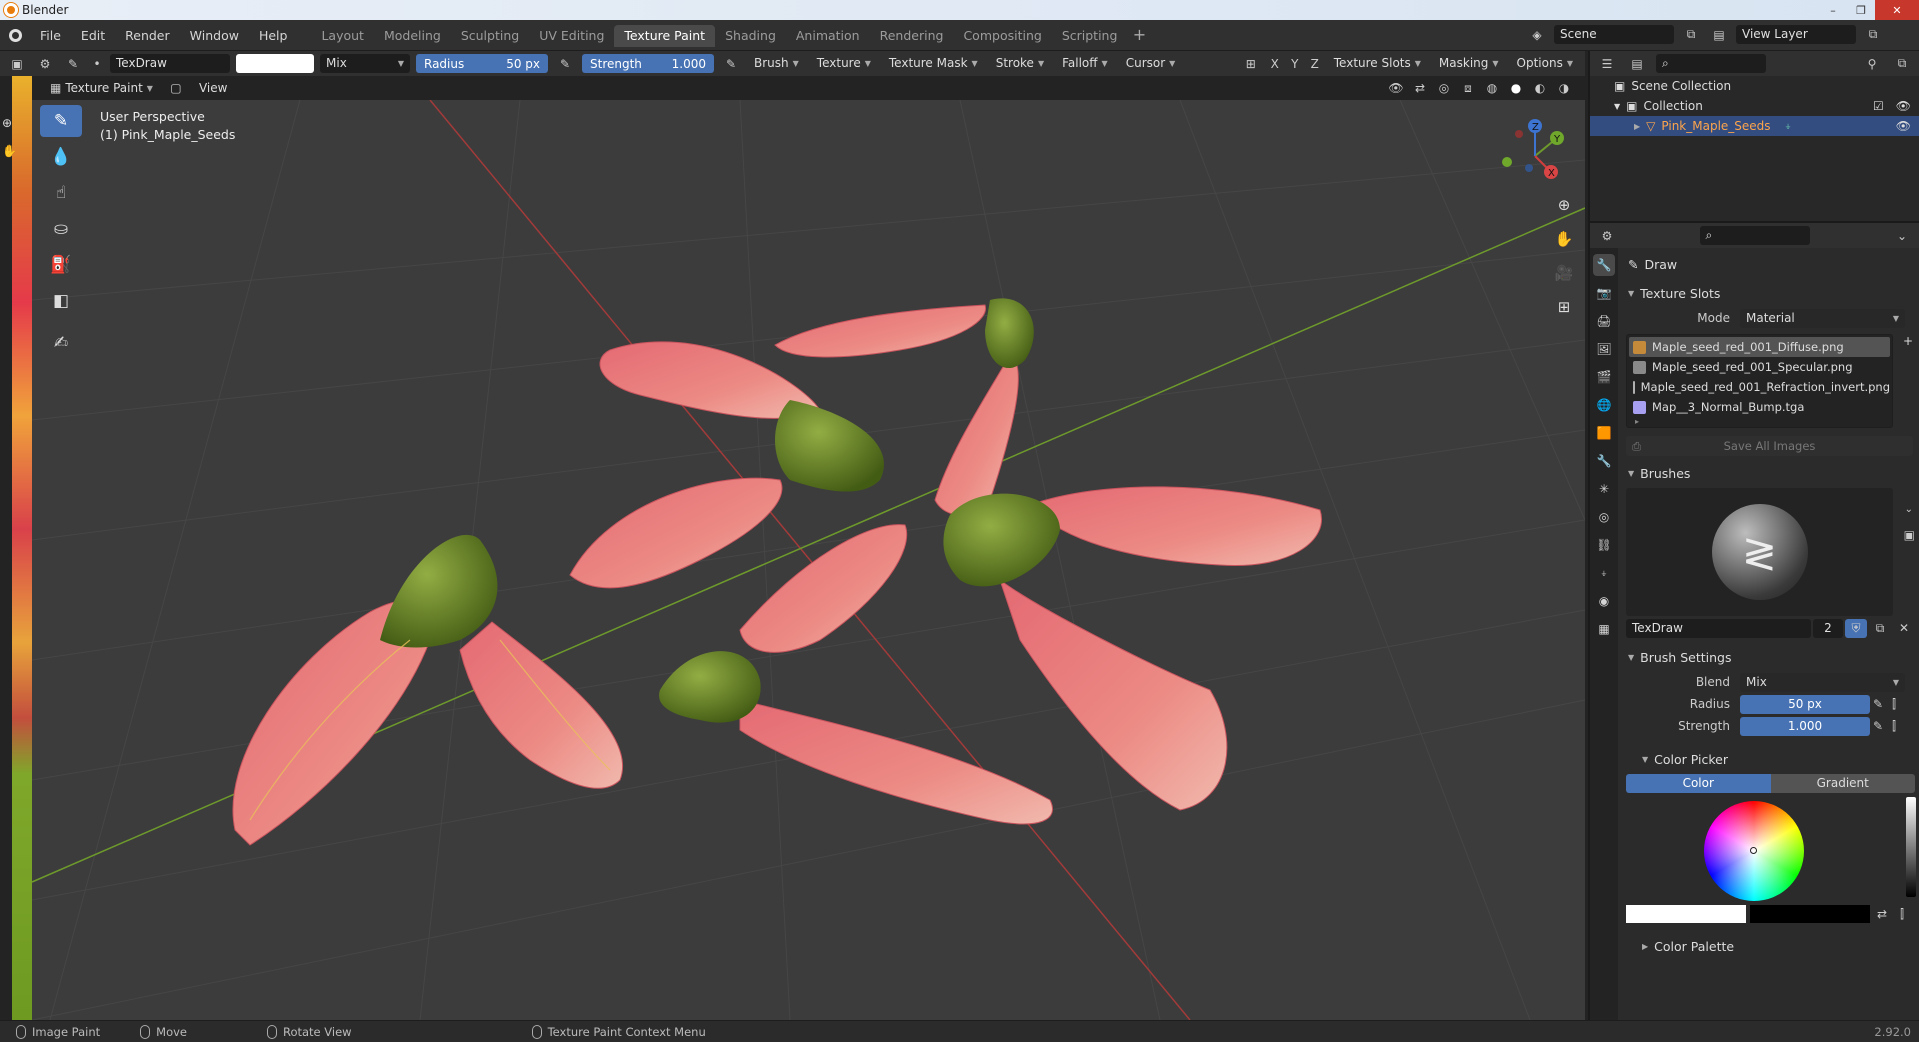  Describe the element at coordinates (213, 88) in the screenshot. I see `view-menu: View` at that location.